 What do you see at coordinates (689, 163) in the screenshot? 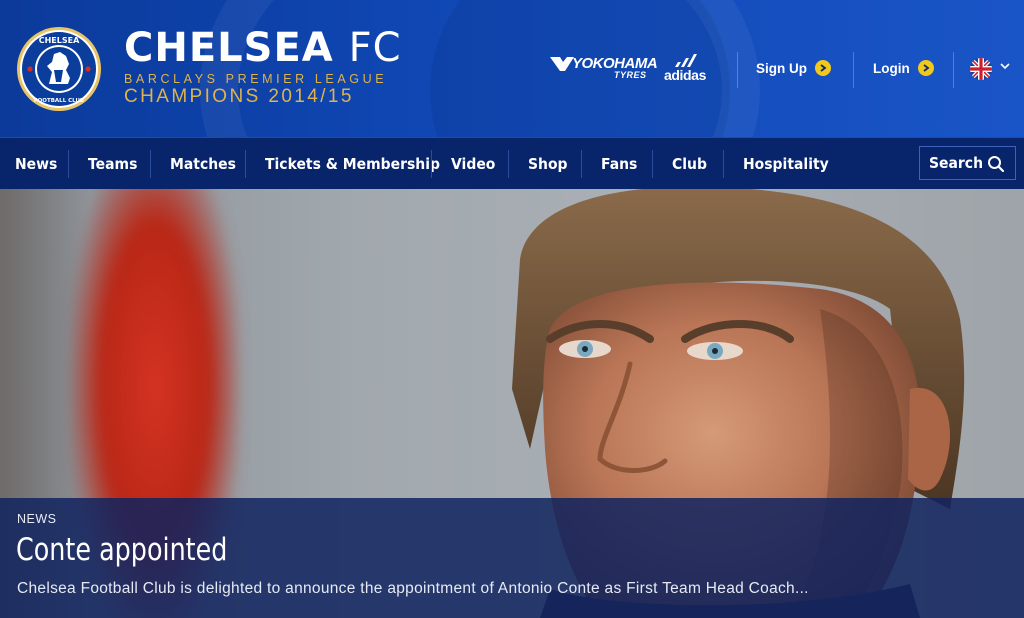
I see `nav-item-club: Club` at bounding box center [689, 163].